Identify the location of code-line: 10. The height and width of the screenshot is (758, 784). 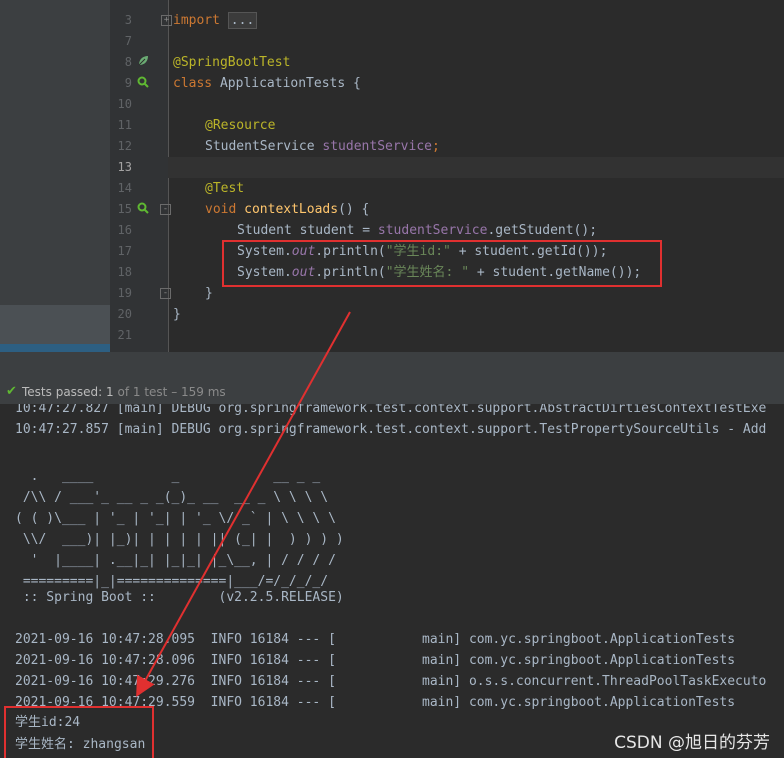
(392, 104).